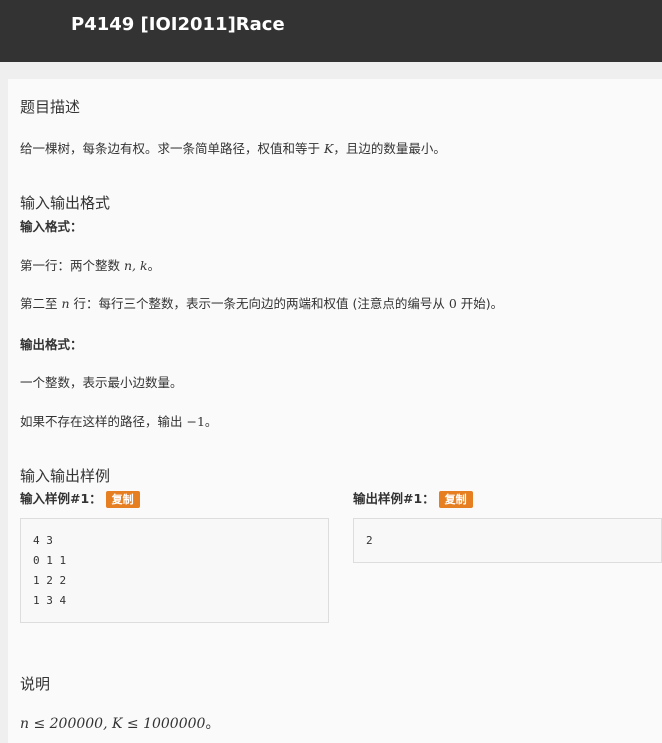 This screenshot has height=743, width=662. I want to click on output-format-line2: 如果不存在这样的路径，输出 −1。, so click(119, 421).